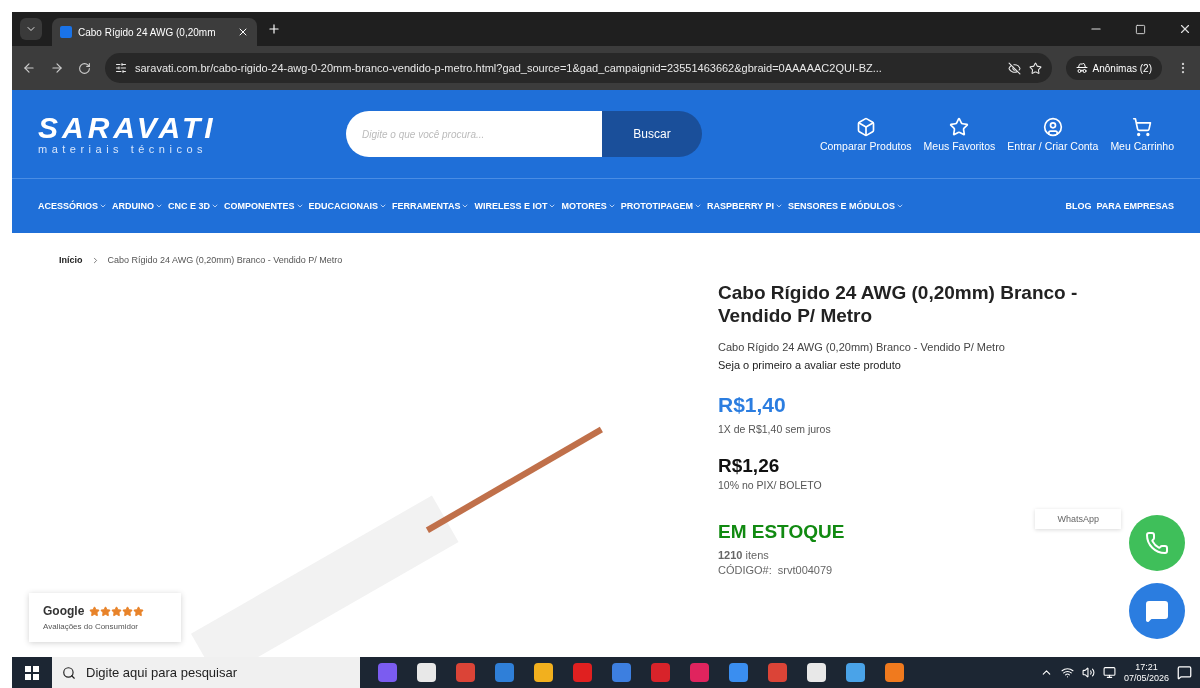  What do you see at coordinates (749, 466) in the screenshot?
I see `pix-price: R$1,26` at bounding box center [749, 466].